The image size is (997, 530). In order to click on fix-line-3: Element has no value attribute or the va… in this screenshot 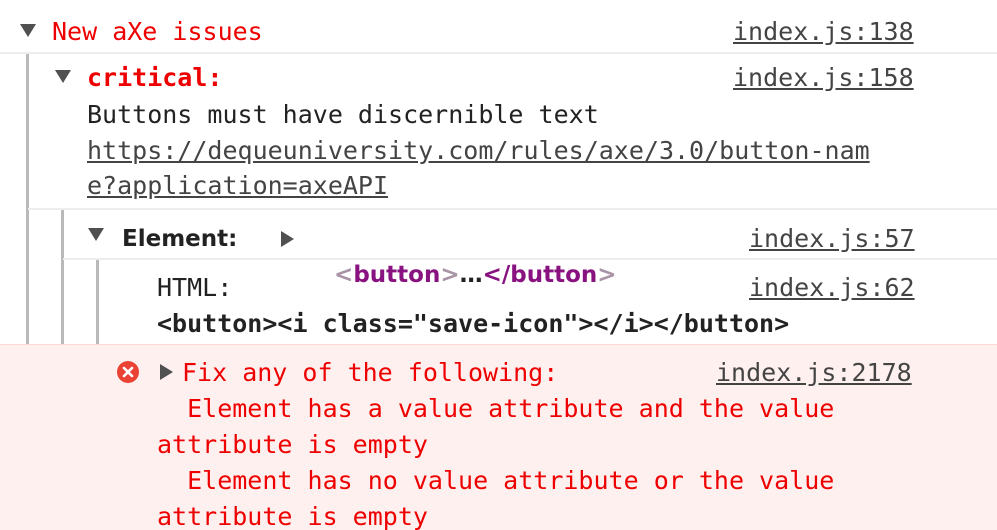, I will do `click(496, 480)`.